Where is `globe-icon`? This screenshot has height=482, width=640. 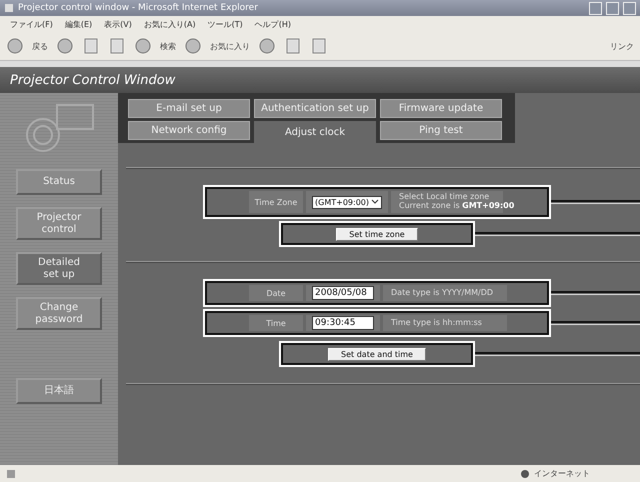 globe-icon is located at coordinates (525, 473).